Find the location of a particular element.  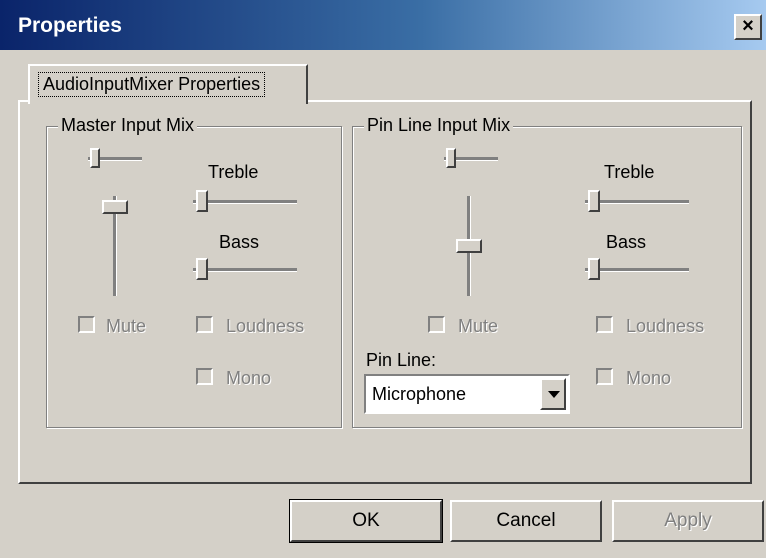

apply-button: Apply is located at coordinates (688, 521).